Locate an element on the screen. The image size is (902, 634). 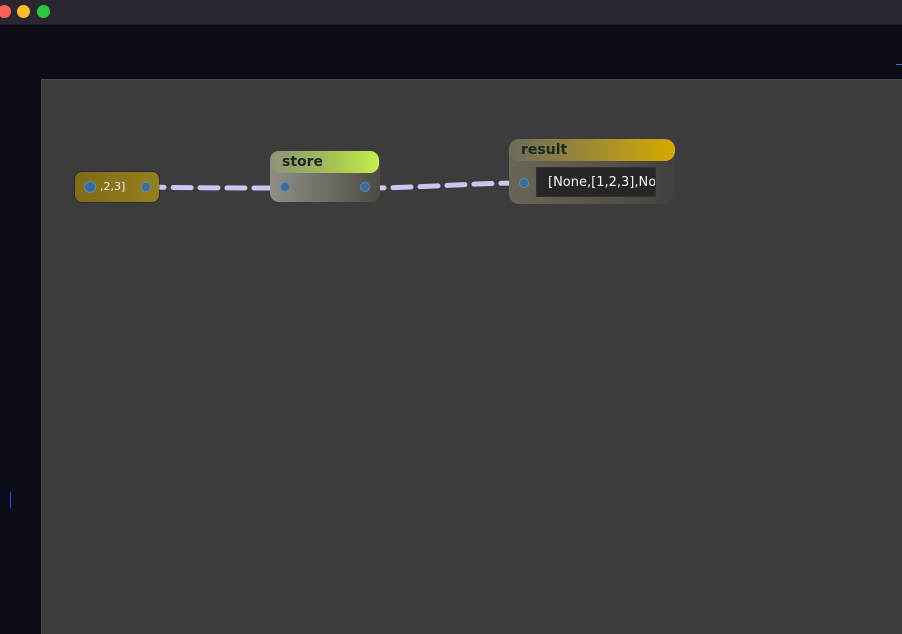
store-node: store is located at coordinates (325, 176).